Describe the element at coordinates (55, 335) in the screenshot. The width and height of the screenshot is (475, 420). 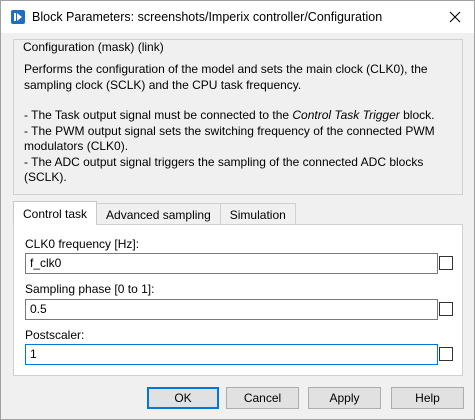
I see `postscaler-label: Postscaler:` at that location.